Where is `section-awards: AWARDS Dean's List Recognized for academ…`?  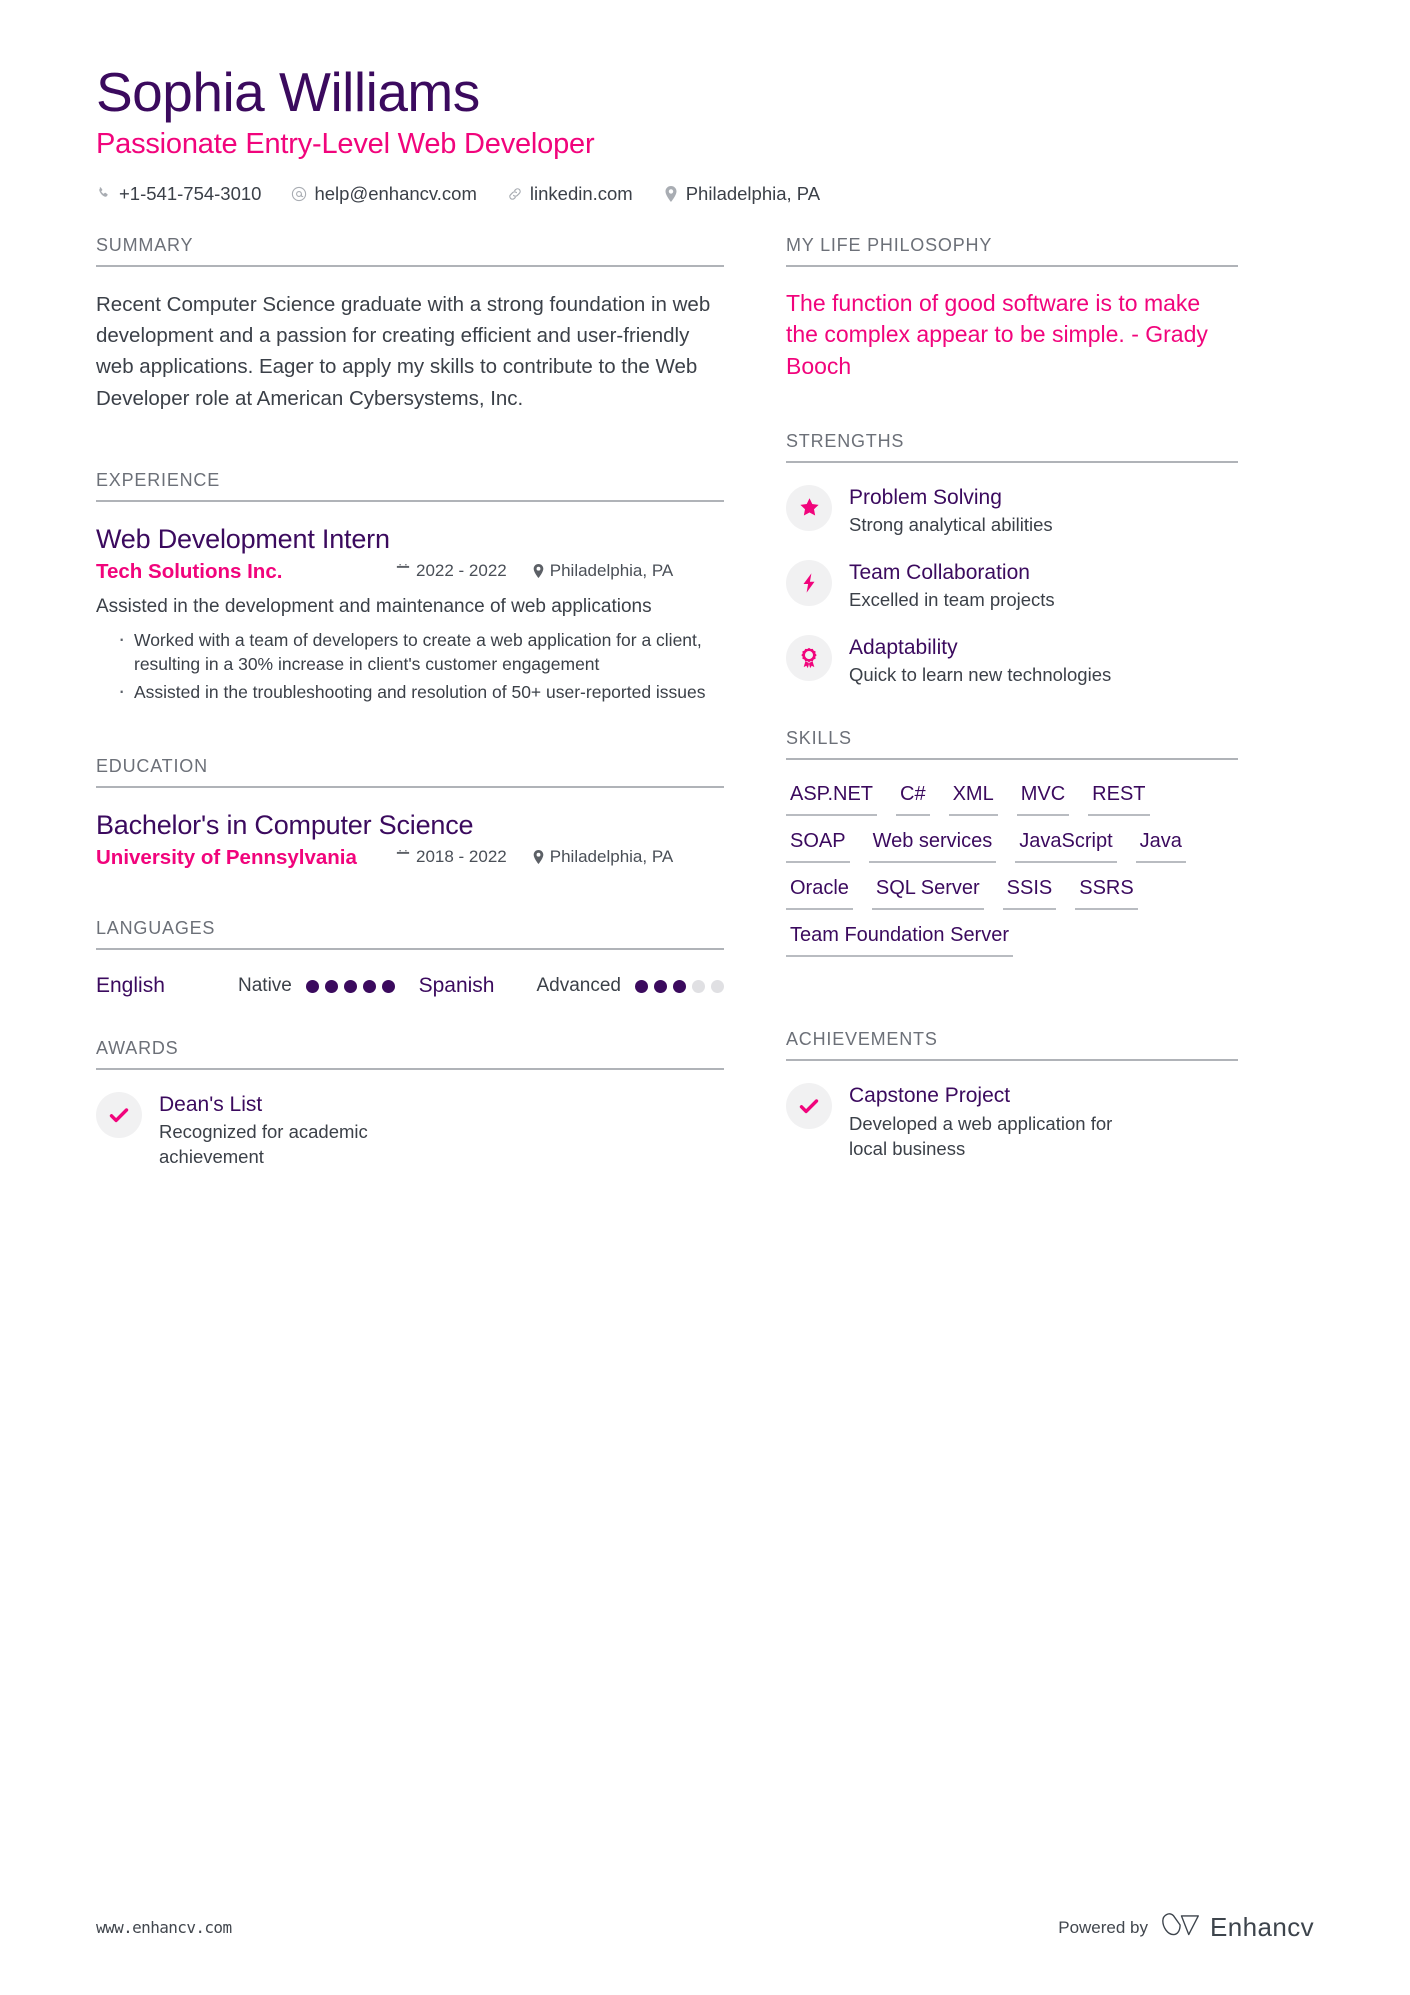 section-awards: AWARDS Dean's List Recognized for academ… is located at coordinates (410, 1104).